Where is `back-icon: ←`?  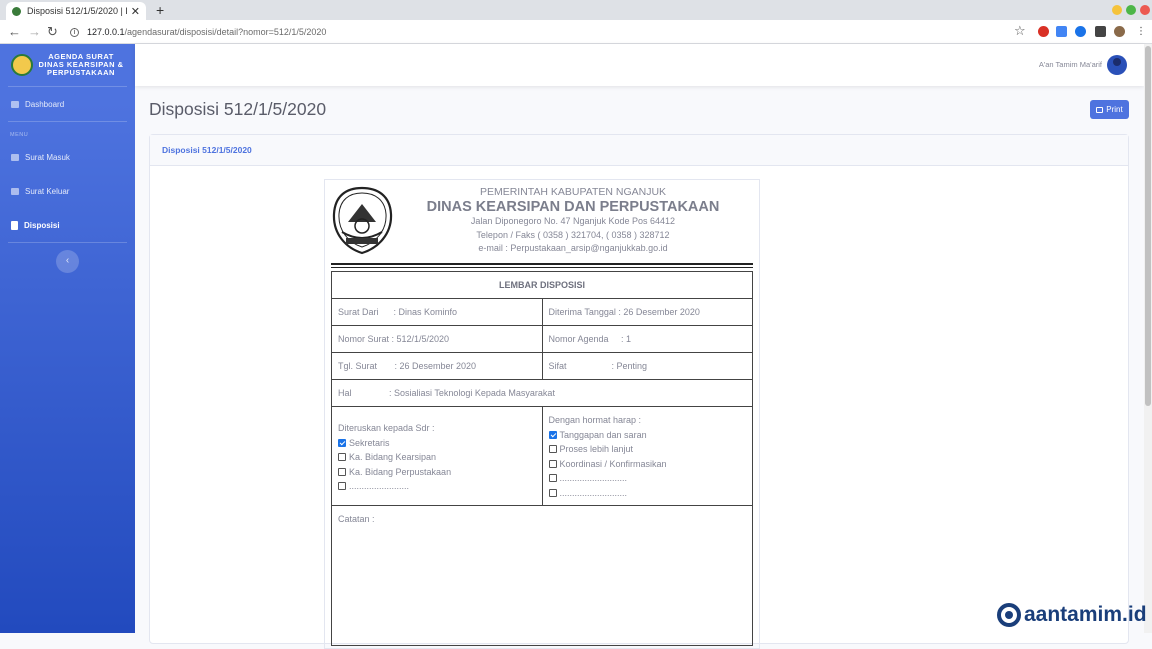 back-icon: ← is located at coordinates (14, 31).